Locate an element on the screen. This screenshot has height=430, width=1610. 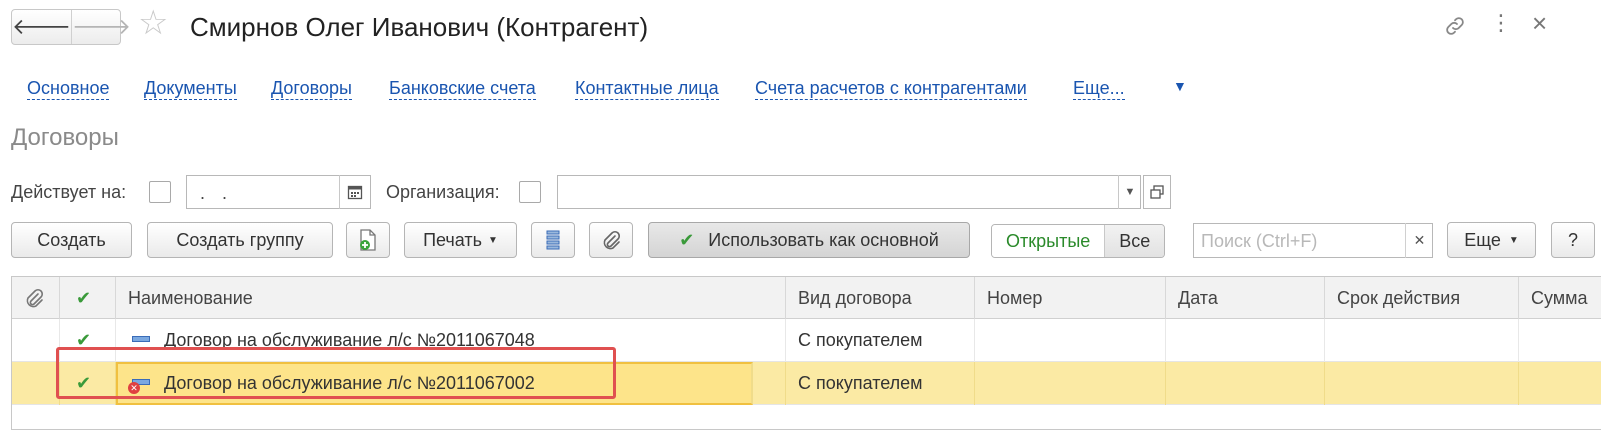
copy-document-button is located at coordinates (368, 240).